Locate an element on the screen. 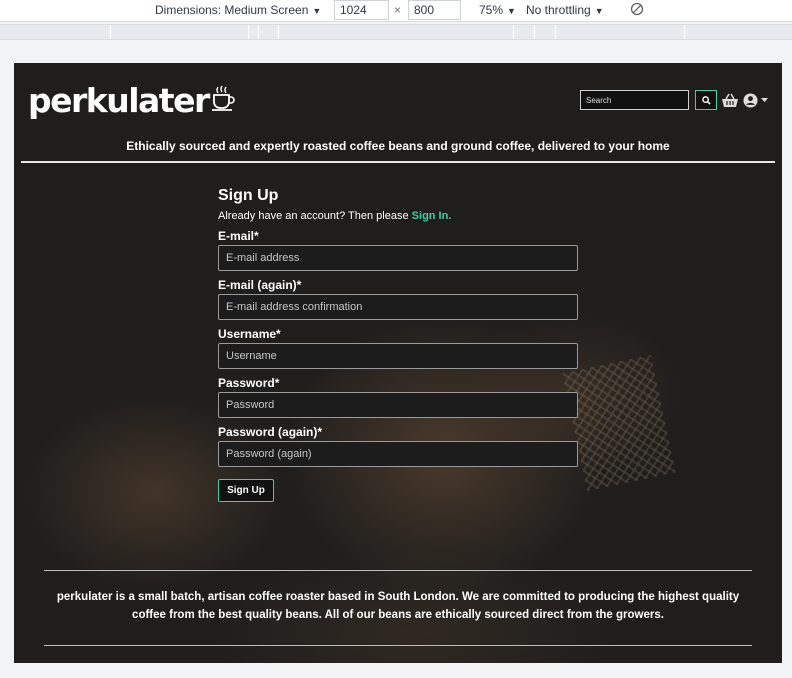  device-label: Dimensions: Medium Screen is located at coordinates (232, 10).